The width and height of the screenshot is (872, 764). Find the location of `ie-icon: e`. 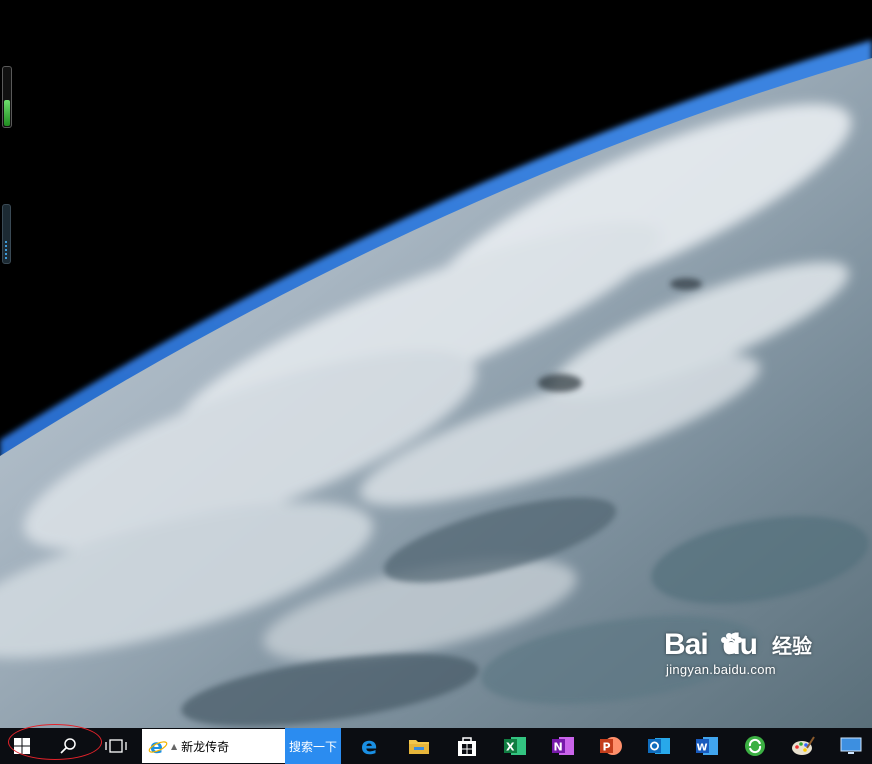

ie-icon: e is located at coordinates (158, 746).